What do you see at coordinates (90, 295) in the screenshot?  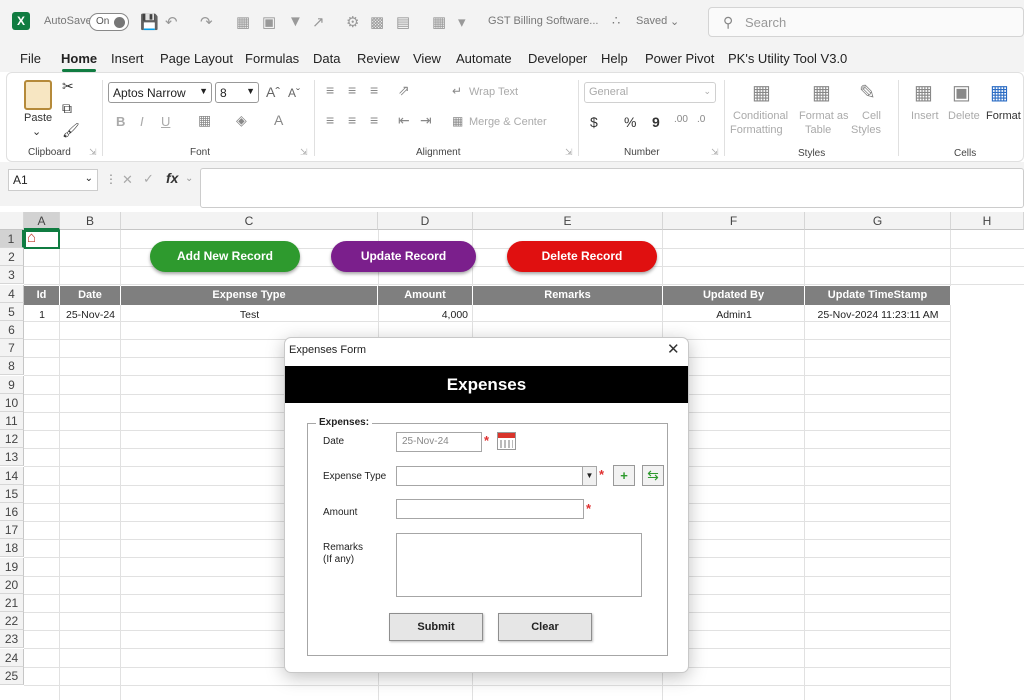 I see `table-header-date: Date` at bounding box center [90, 295].